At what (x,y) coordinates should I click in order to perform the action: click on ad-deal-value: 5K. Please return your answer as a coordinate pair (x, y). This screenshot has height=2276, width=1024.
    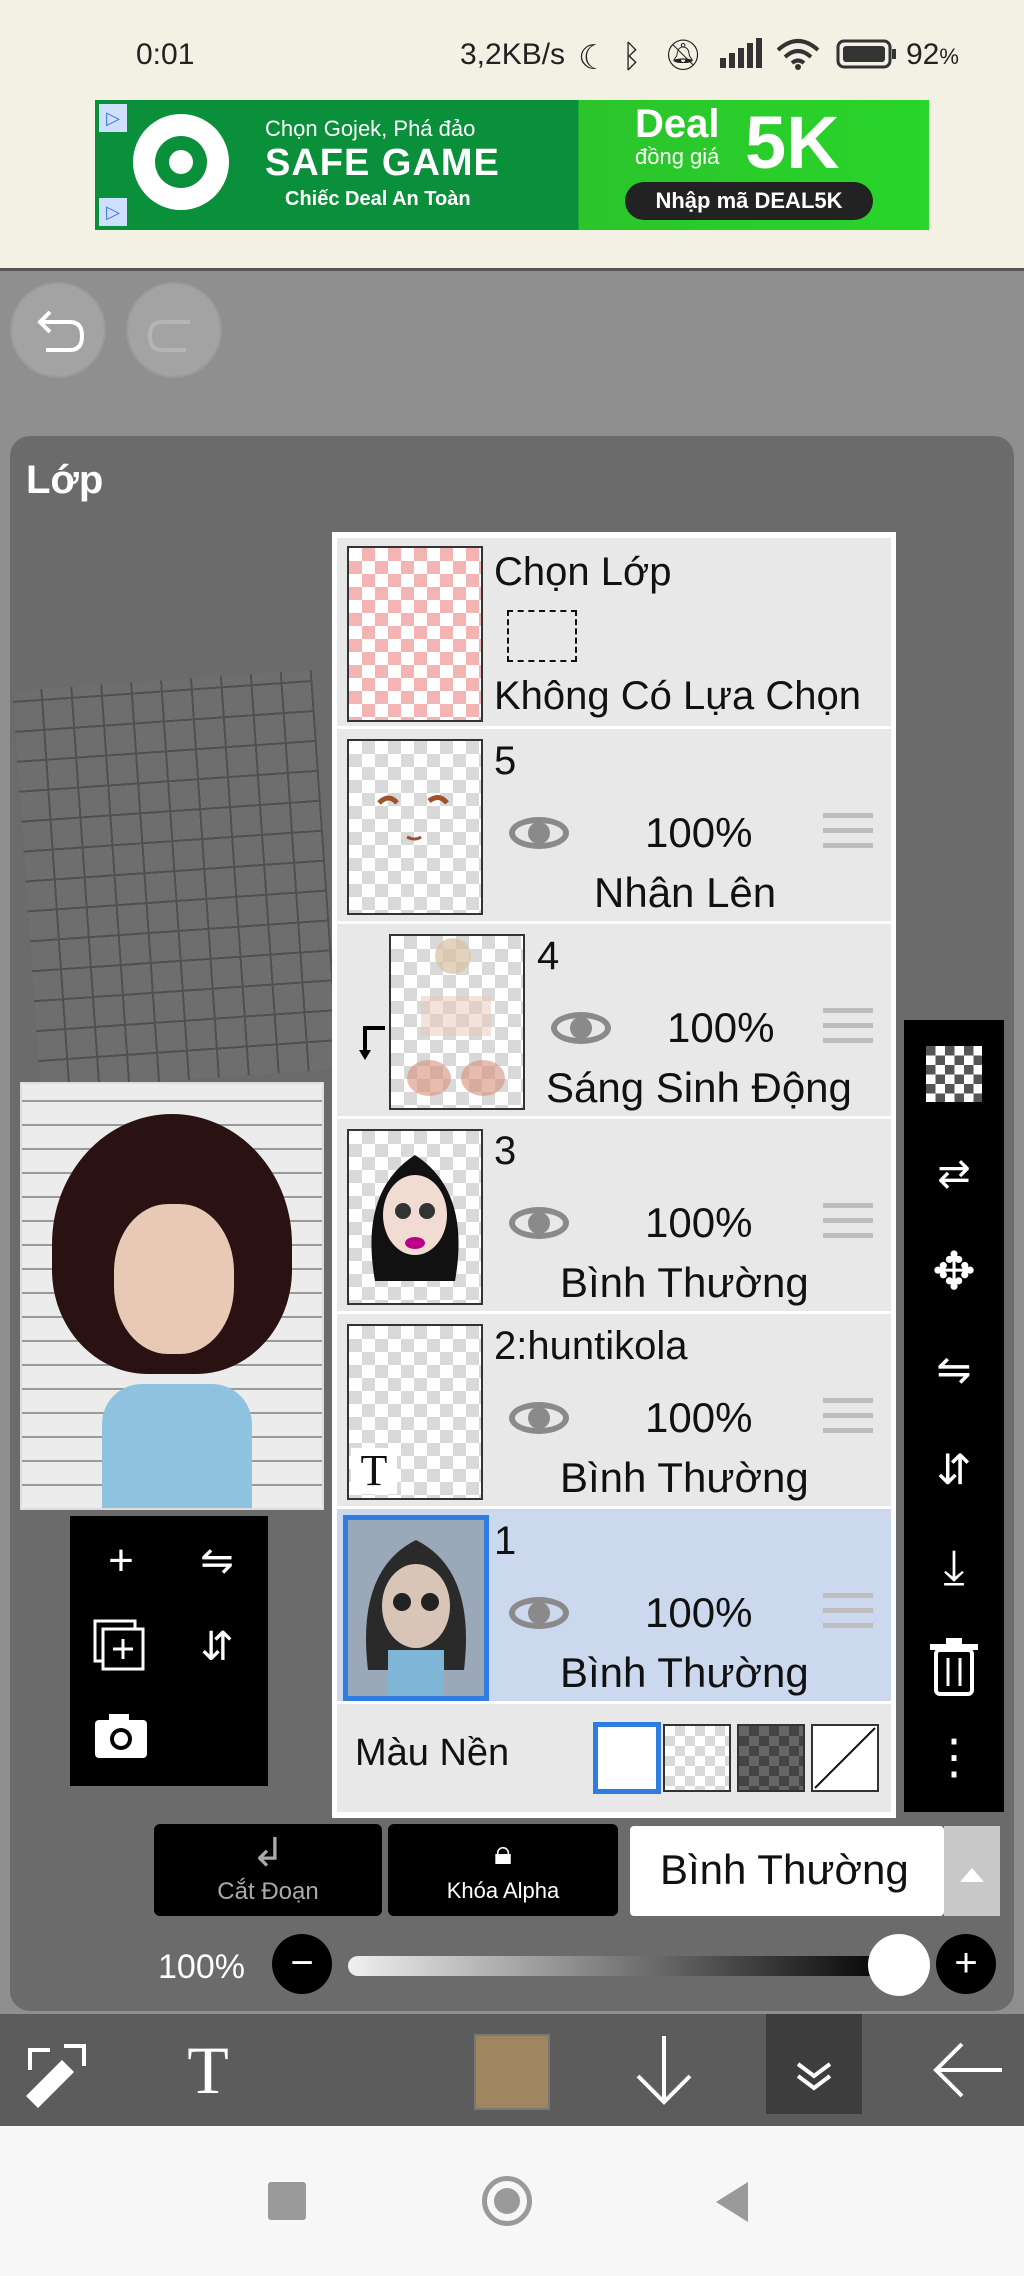
    Looking at the image, I should click on (792, 142).